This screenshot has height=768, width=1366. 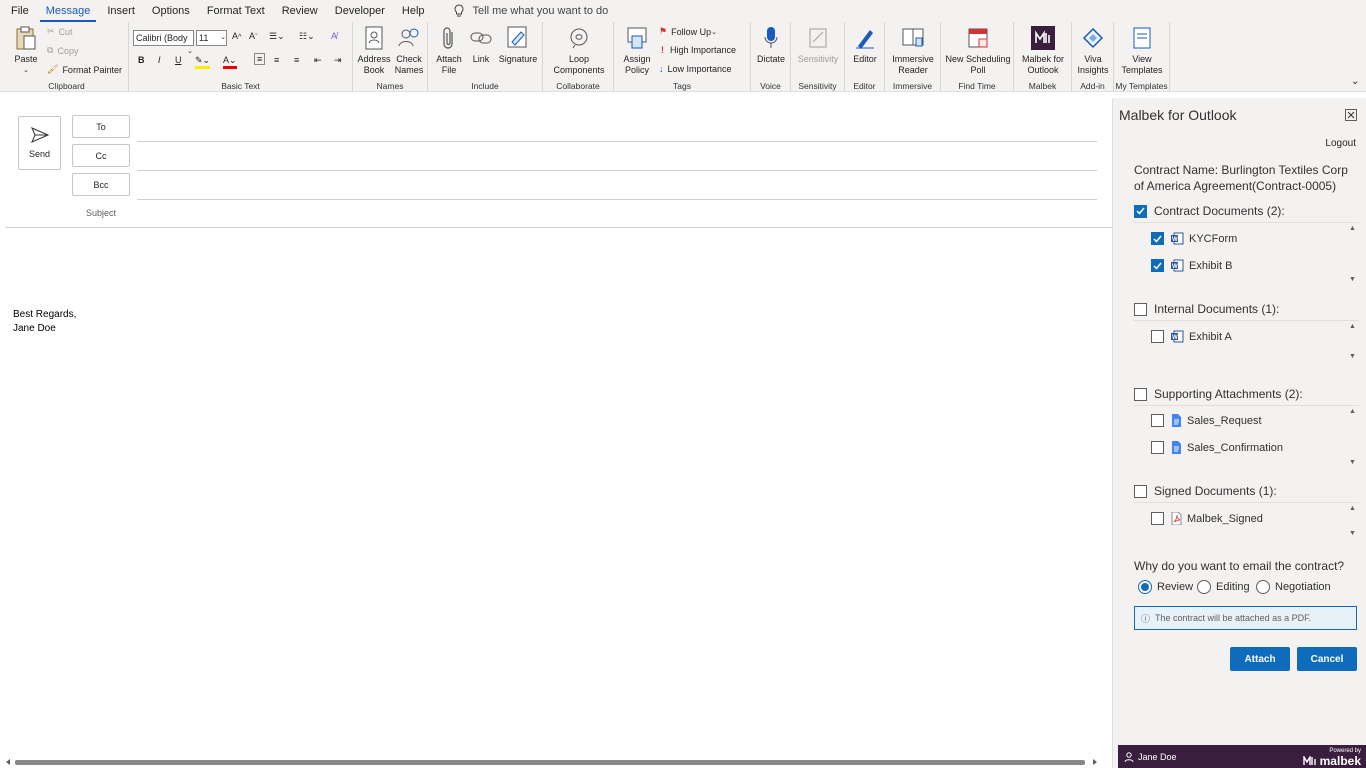 I want to click on high-importance-button: ! High Importance, so click(x=698, y=50).